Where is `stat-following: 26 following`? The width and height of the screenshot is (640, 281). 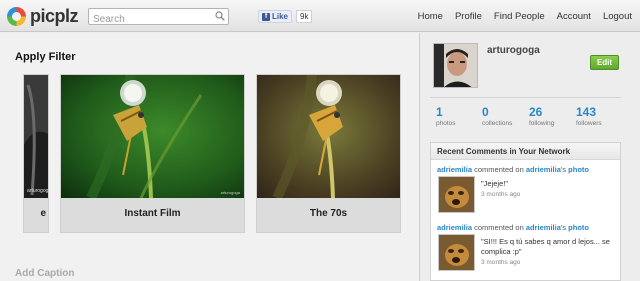
stat-following: 26 following is located at coordinates (552, 116).